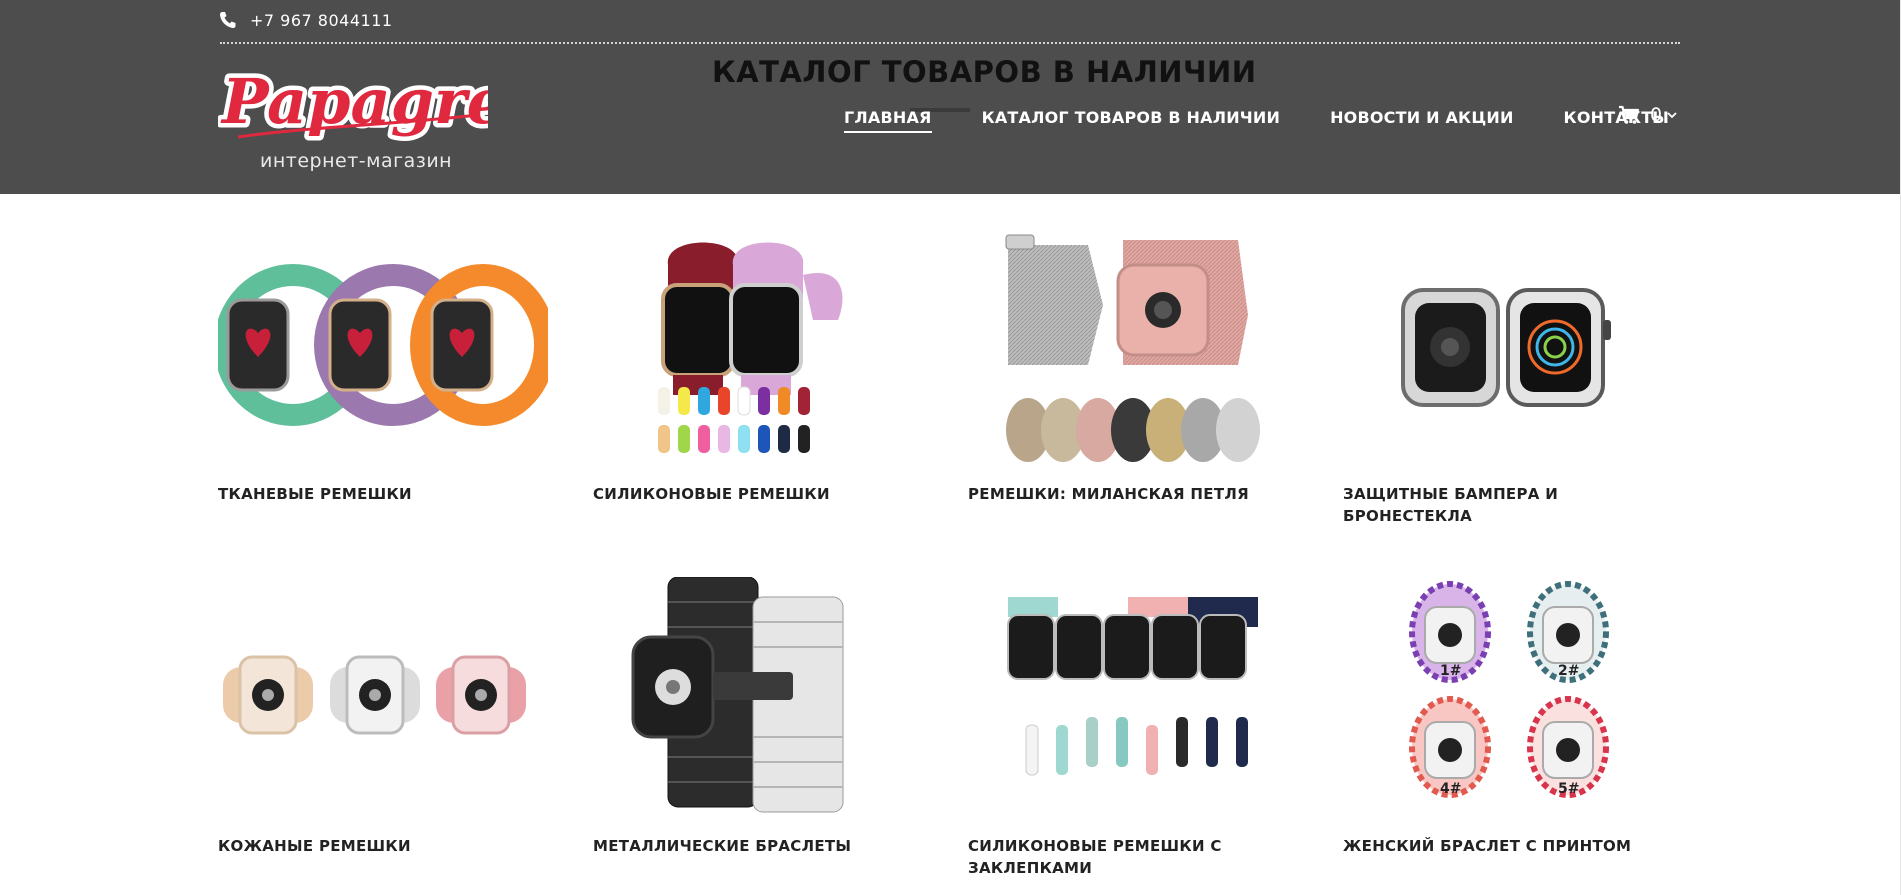  I want to click on category-title: ЖЕНСКИЙ БРАСЛЕТ С ПРИНТОМ, so click(1508, 846).